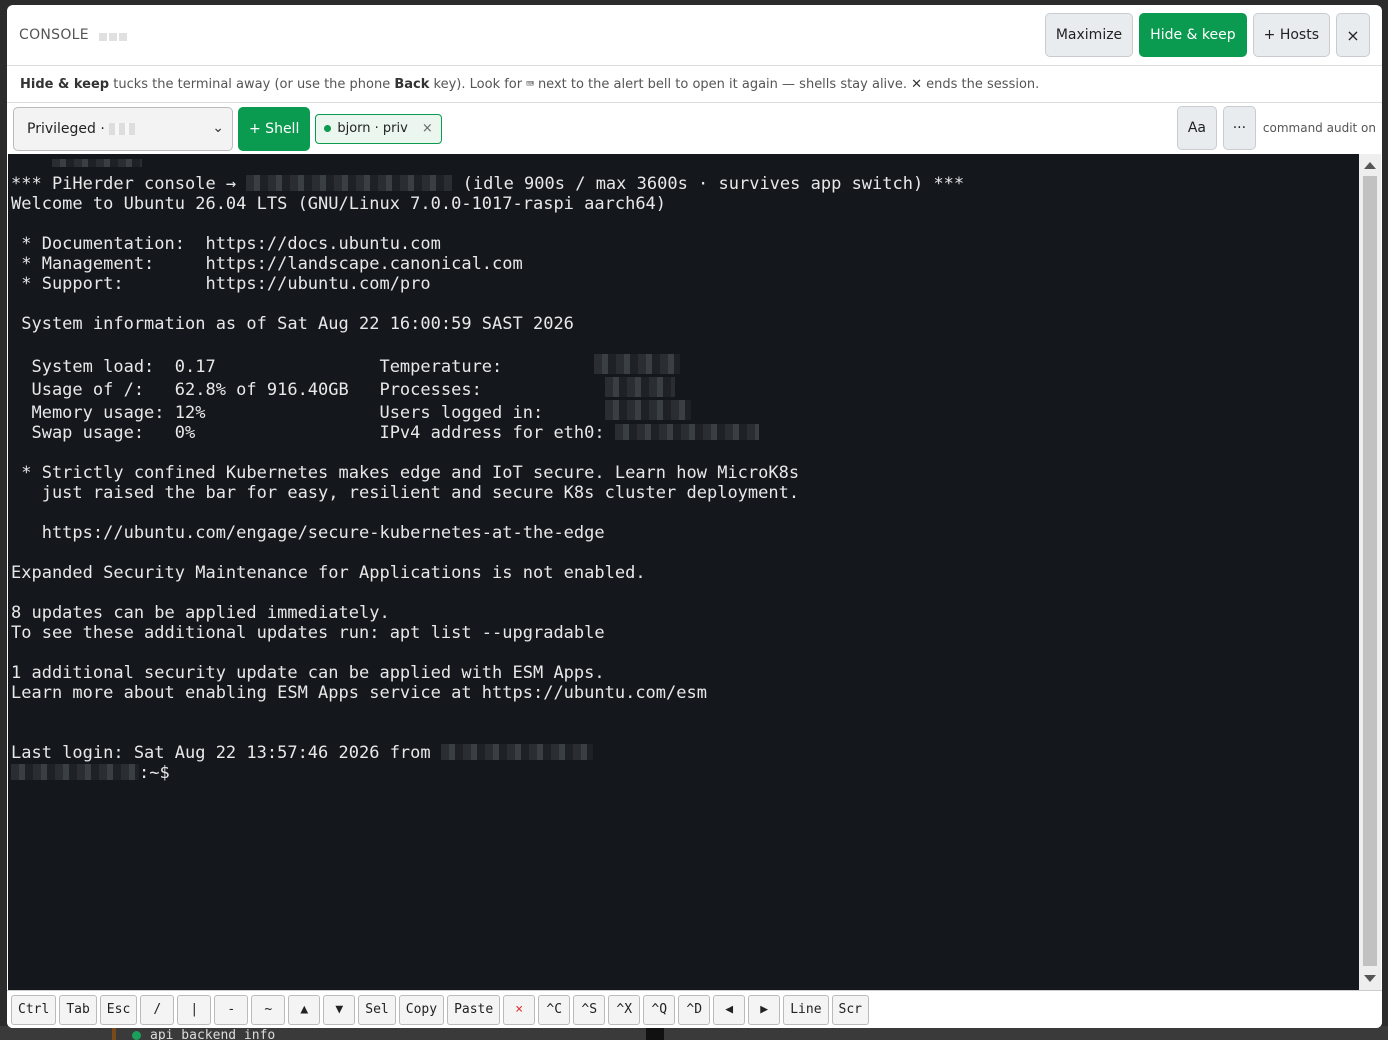  I want to click on key-ctrl-q: ^Q, so click(659, 1009).